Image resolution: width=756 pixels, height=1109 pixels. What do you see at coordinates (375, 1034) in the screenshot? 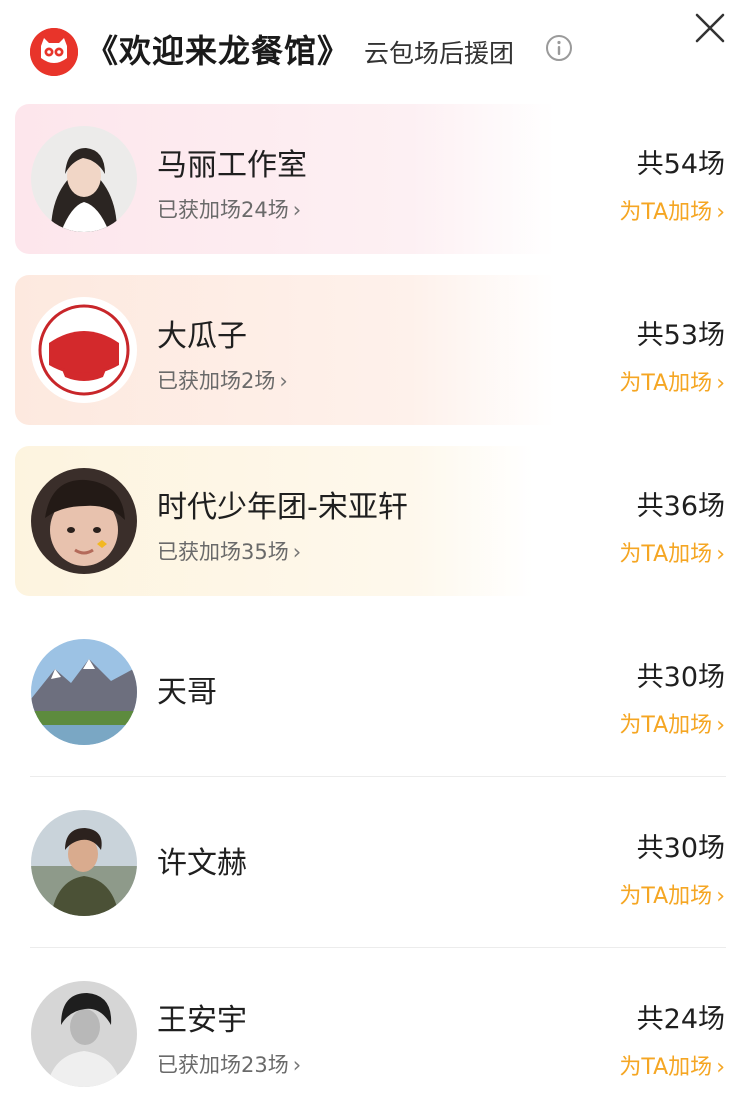
I see `list-item: 王安宇 已获加场23场 › 共24场 为TA加场 ›` at bounding box center [375, 1034].